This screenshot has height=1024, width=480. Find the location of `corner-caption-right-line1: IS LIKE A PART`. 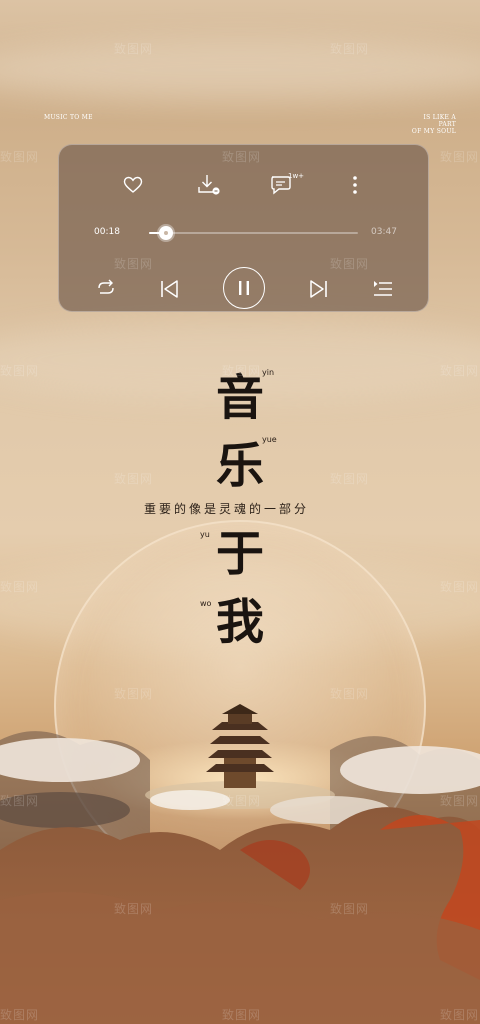

corner-caption-right-line1: IS LIKE A PART is located at coordinates (439, 121).